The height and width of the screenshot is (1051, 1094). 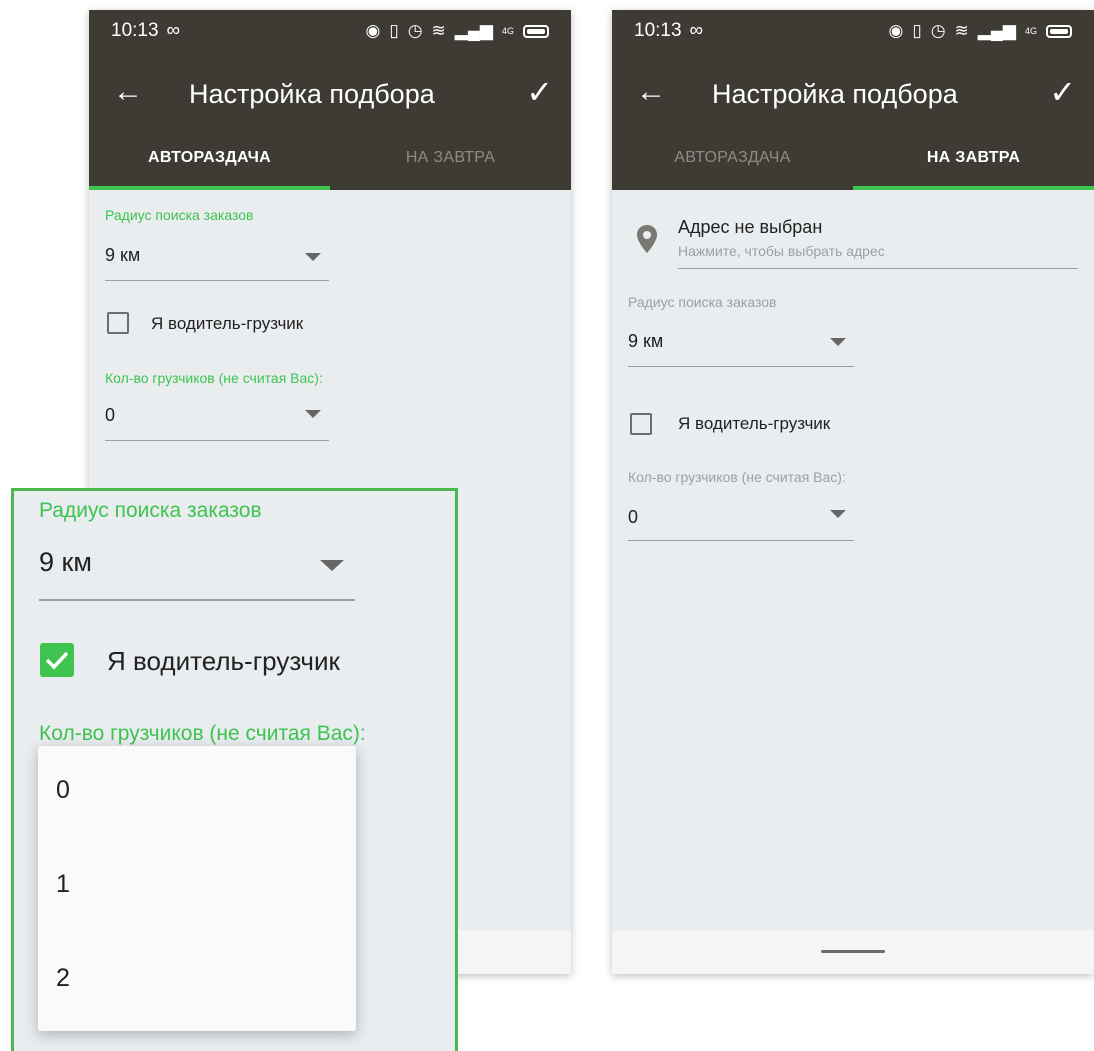 I want to click on navigation-bar, so click(x=853, y=952).